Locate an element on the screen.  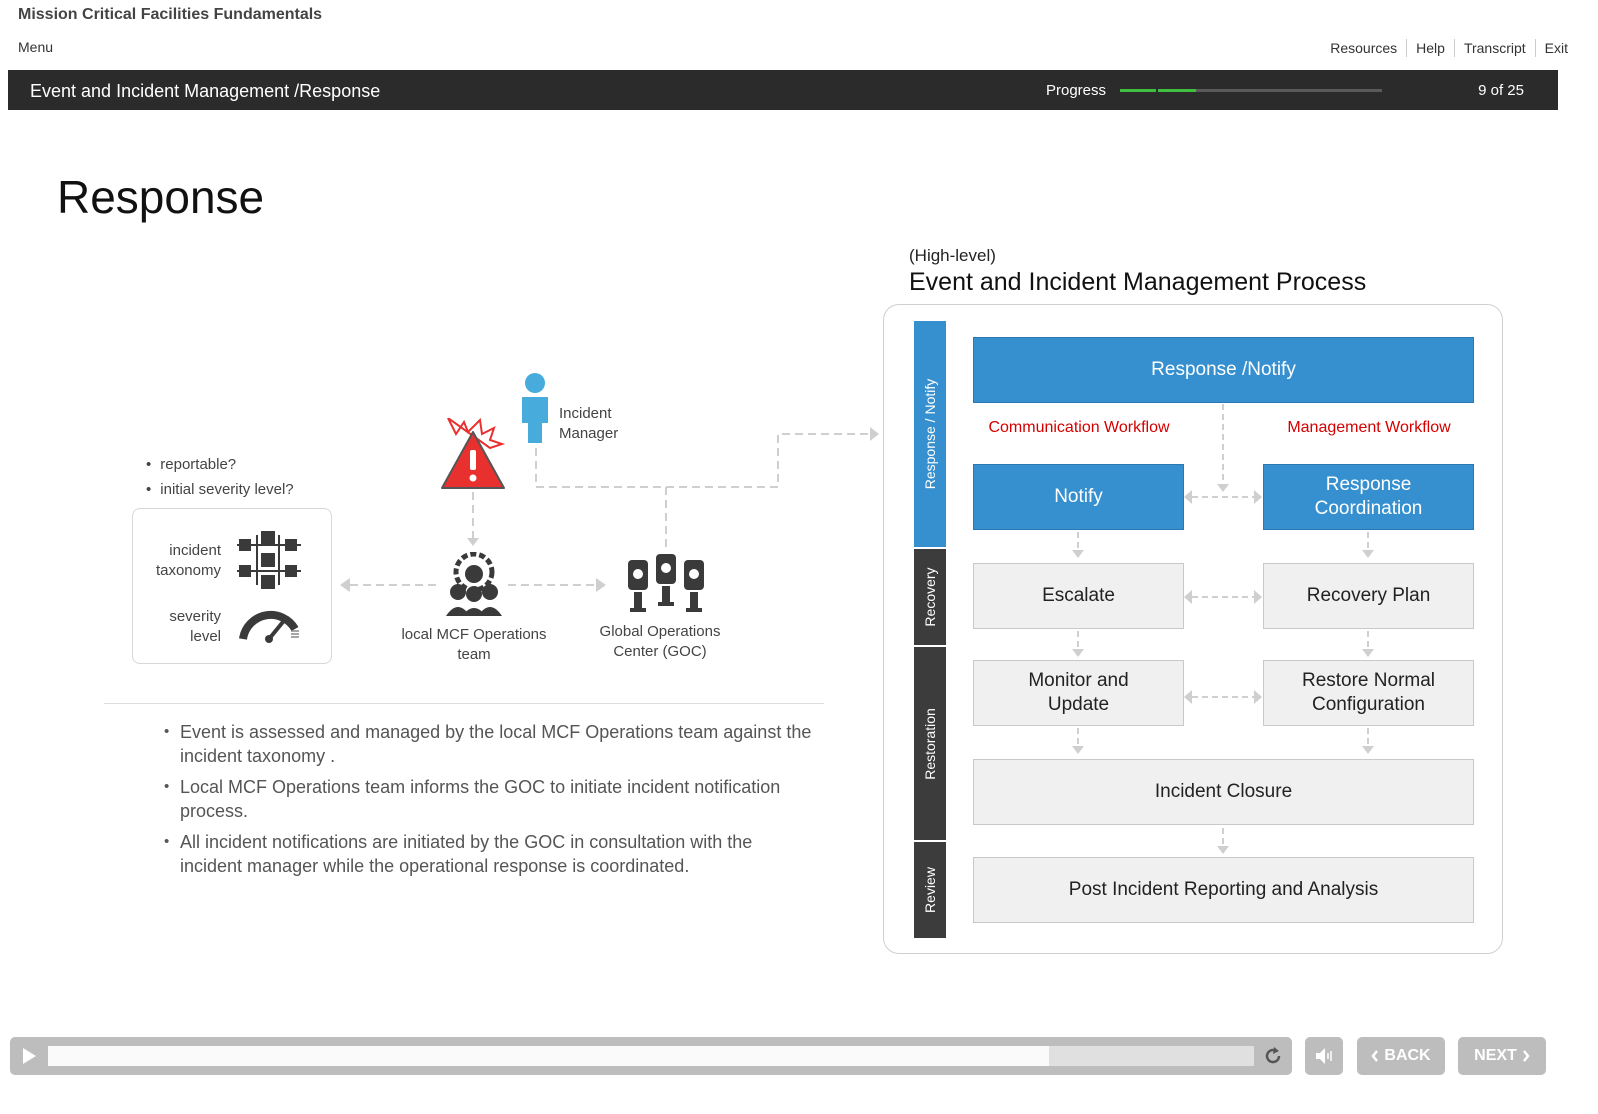
play-button is located at coordinates (29, 1056).